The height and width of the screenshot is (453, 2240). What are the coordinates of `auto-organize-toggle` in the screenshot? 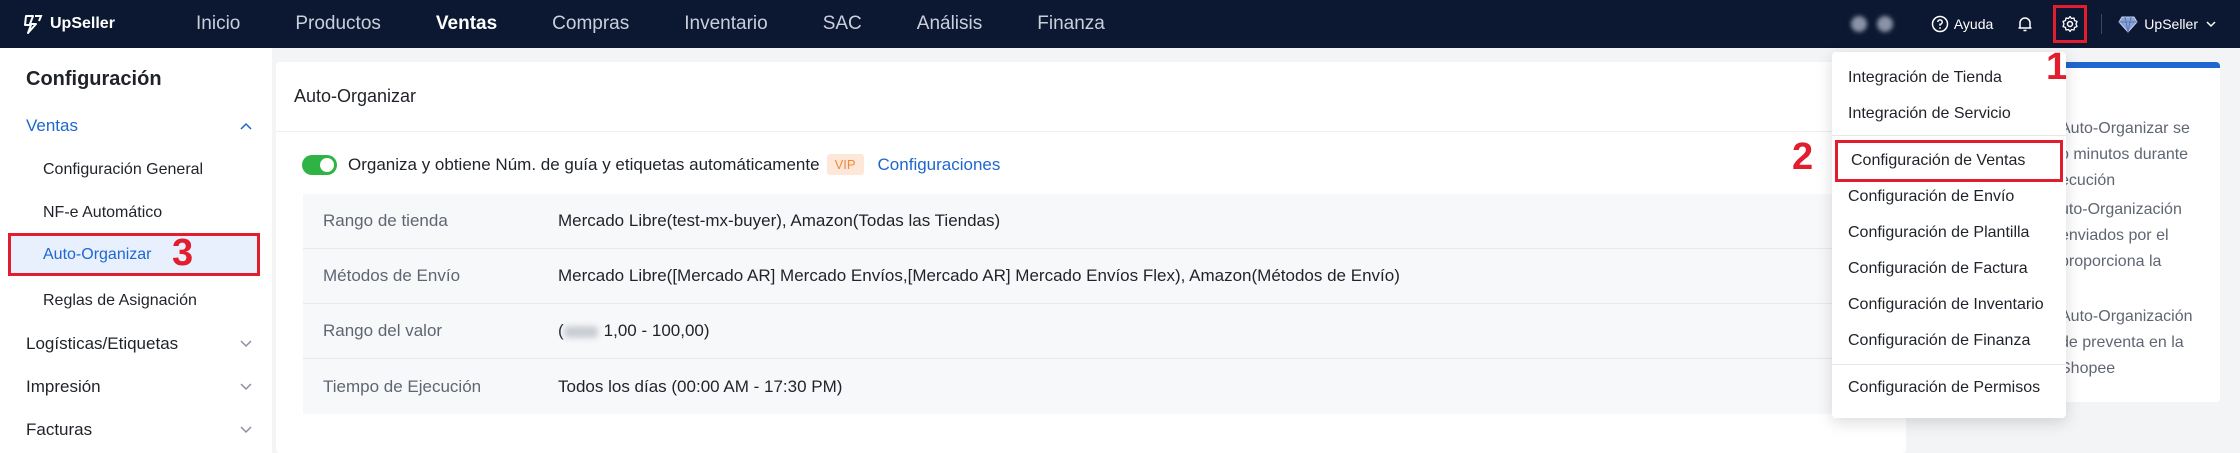 It's located at (319, 164).